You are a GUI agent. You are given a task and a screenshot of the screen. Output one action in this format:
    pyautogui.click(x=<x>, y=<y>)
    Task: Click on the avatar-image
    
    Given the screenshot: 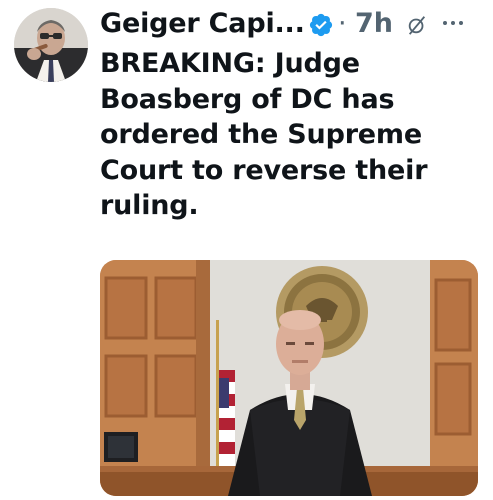 What is the action you would take?
    pyautogui.click(x=51, y=45)
    